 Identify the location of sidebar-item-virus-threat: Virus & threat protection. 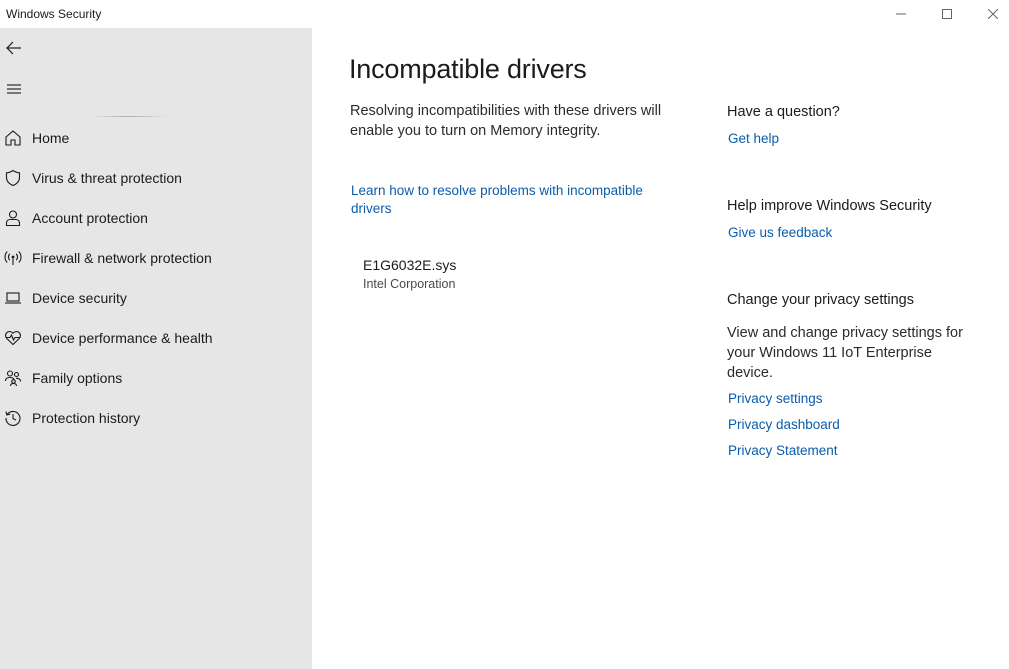
(156, 178).